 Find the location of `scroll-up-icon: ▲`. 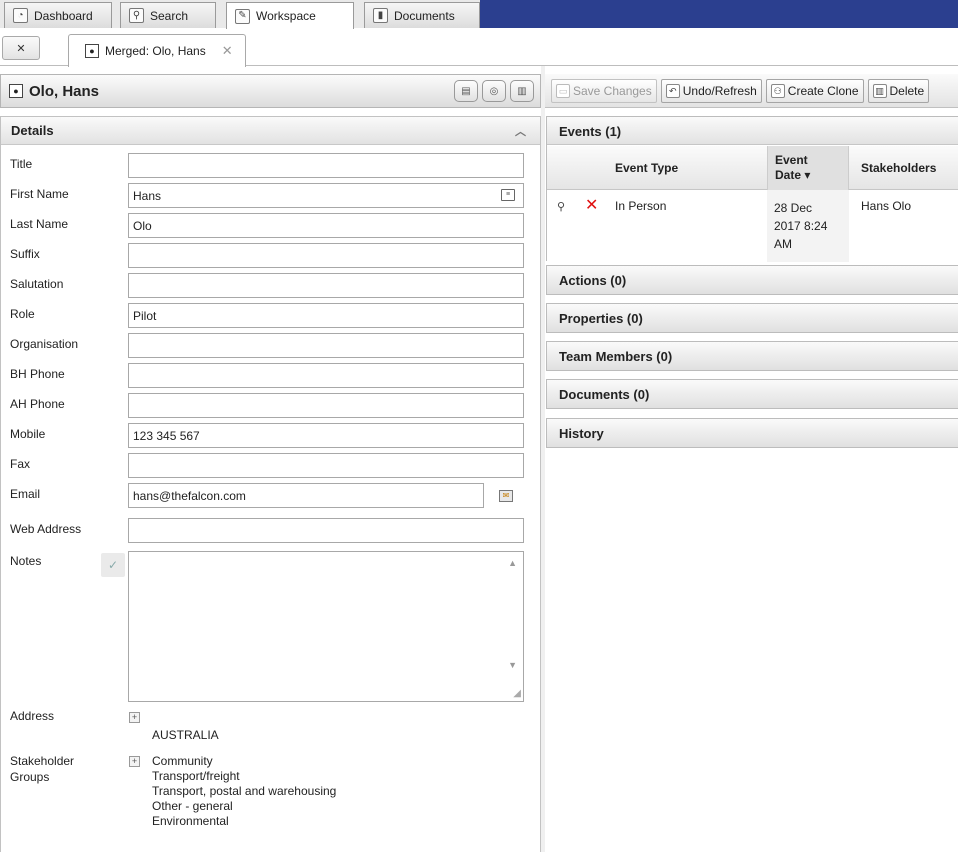

scroll-up-icon: ▲ is located at coordinates (512, 563).